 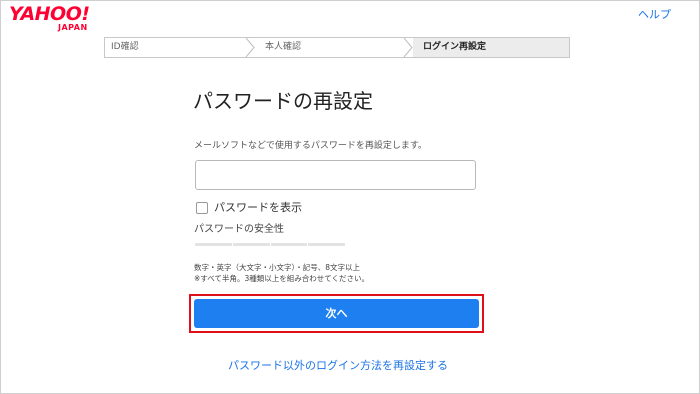 What do you see at coordinates (202, 207) in the screenshot?
I see `show-password-checkbox` at bounding box center [202, 207].